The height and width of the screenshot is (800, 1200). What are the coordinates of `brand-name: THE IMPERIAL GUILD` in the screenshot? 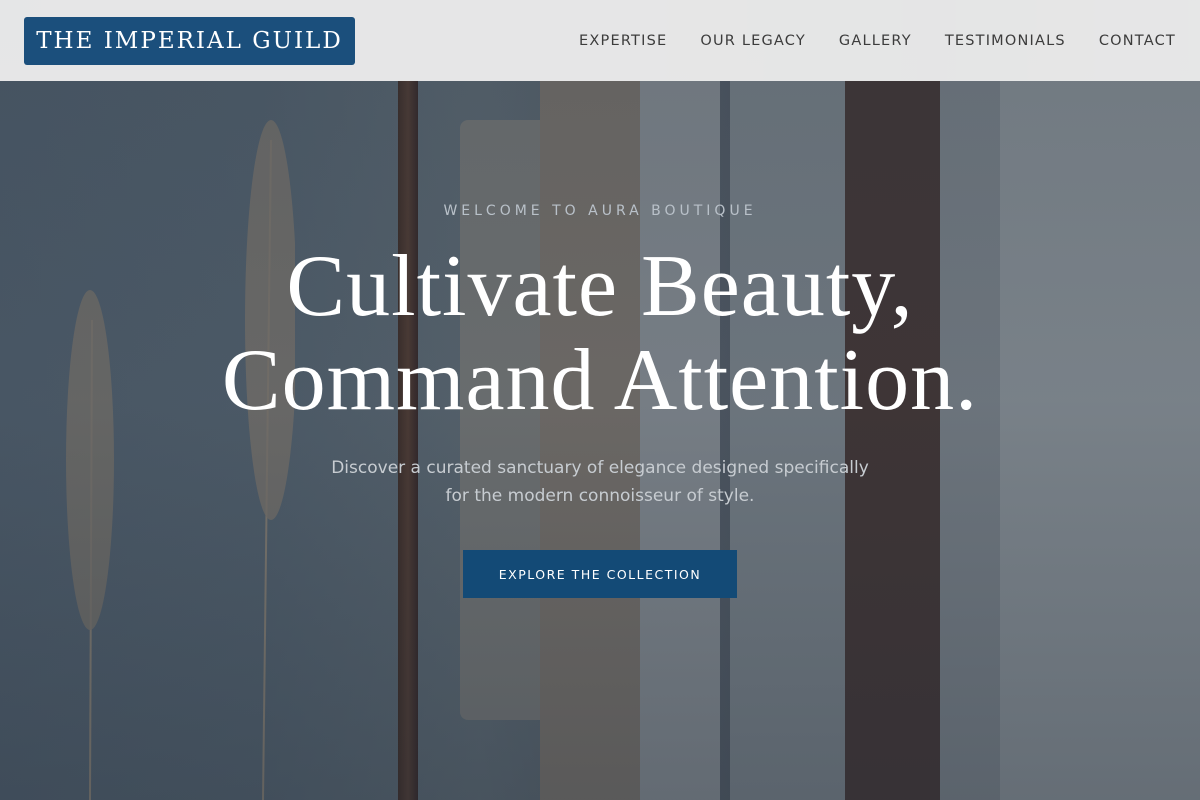 It's located at (189, 40).